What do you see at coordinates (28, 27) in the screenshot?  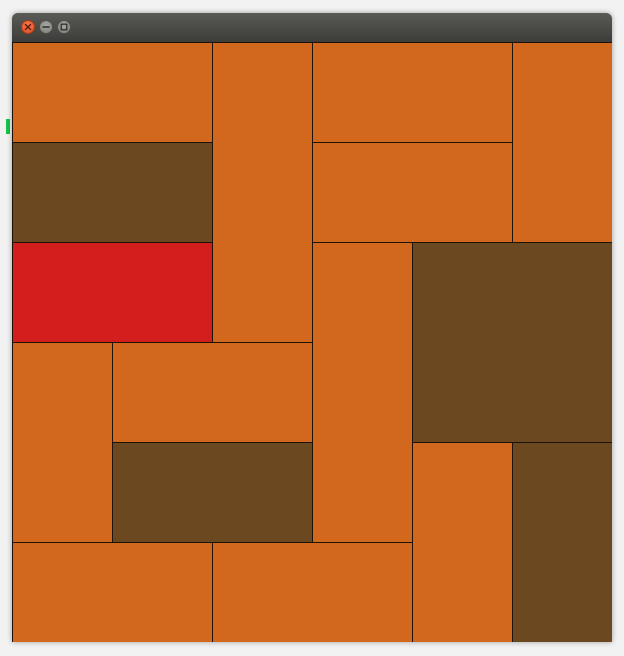 I see `close-icon` at bounding box center [28, 27].